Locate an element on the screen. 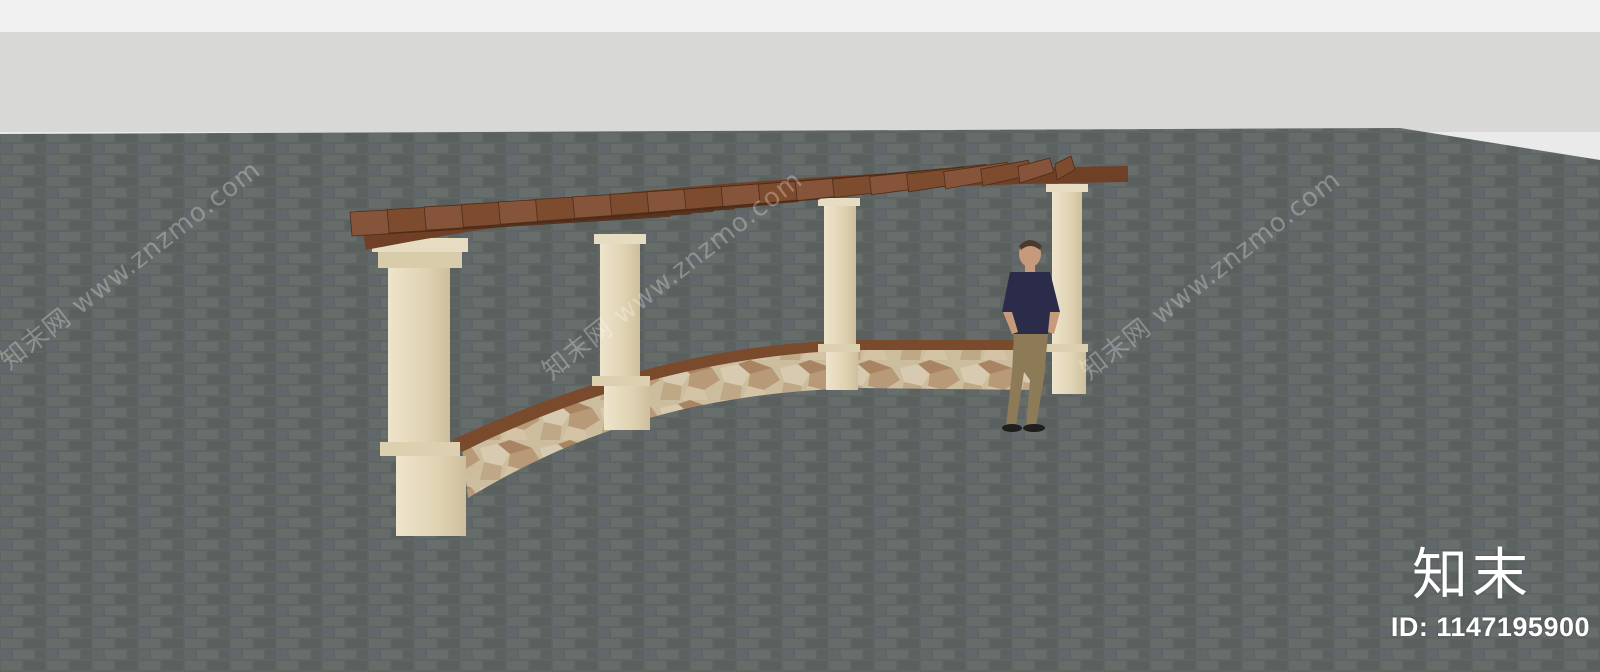 This screenshot has width=1600, height=672. image-id-label: ID: 1147195900 is located at coordinates (1490, 627).